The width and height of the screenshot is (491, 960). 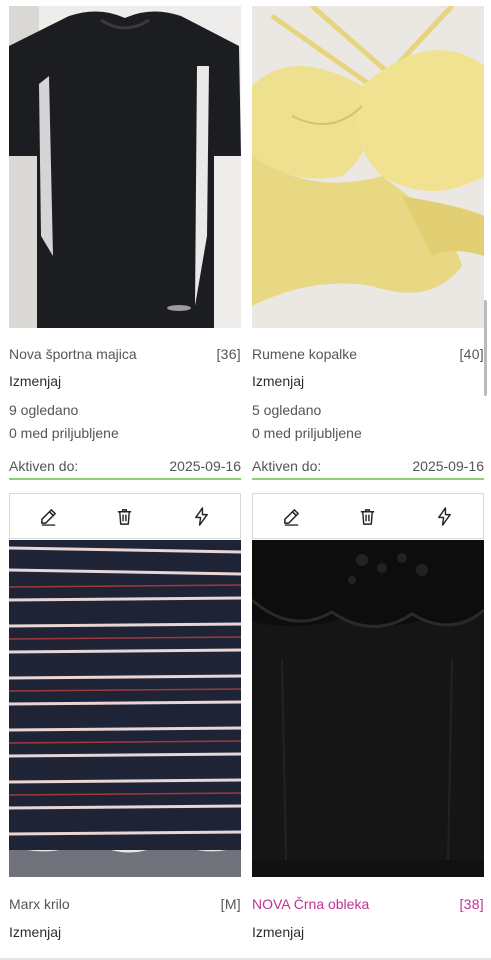 I want to click on listing-size: [40], so click(x=471, y=354).